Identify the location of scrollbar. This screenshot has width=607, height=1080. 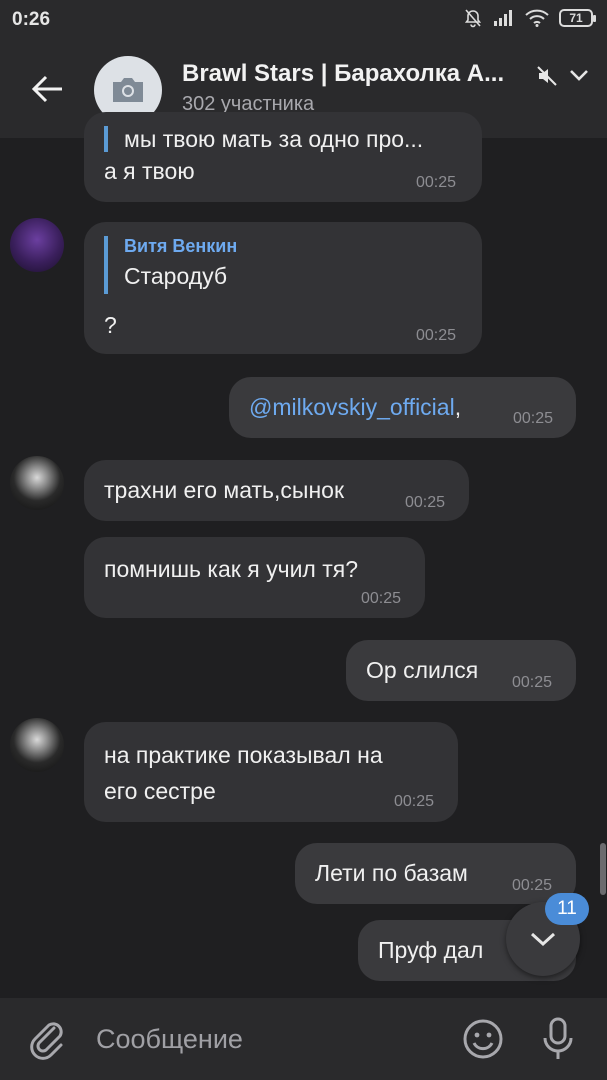
(603, 869).